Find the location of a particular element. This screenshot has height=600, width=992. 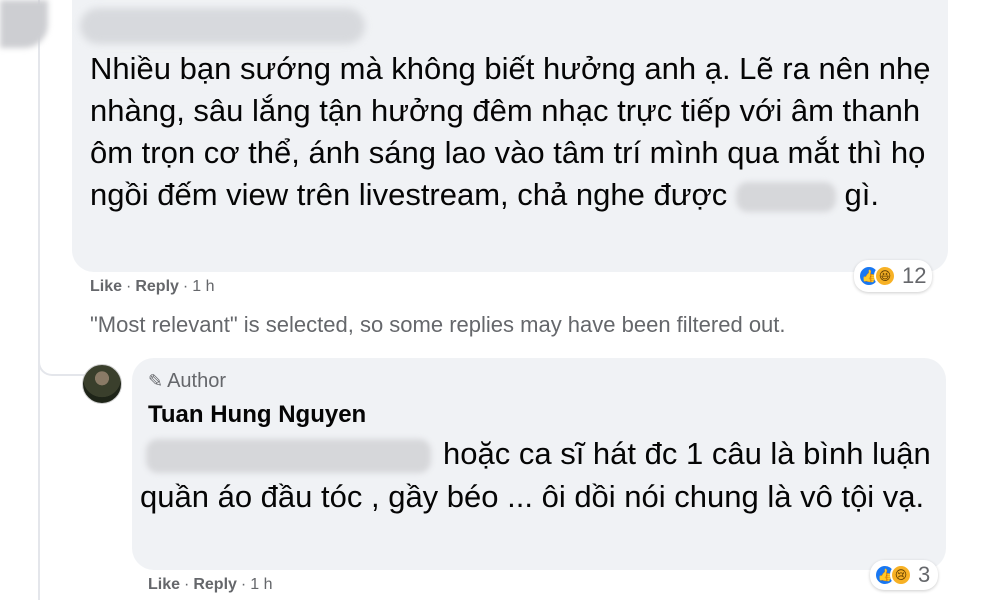

comment-actions: Like · Reply · 1 h is located at coordinates (152, 287).